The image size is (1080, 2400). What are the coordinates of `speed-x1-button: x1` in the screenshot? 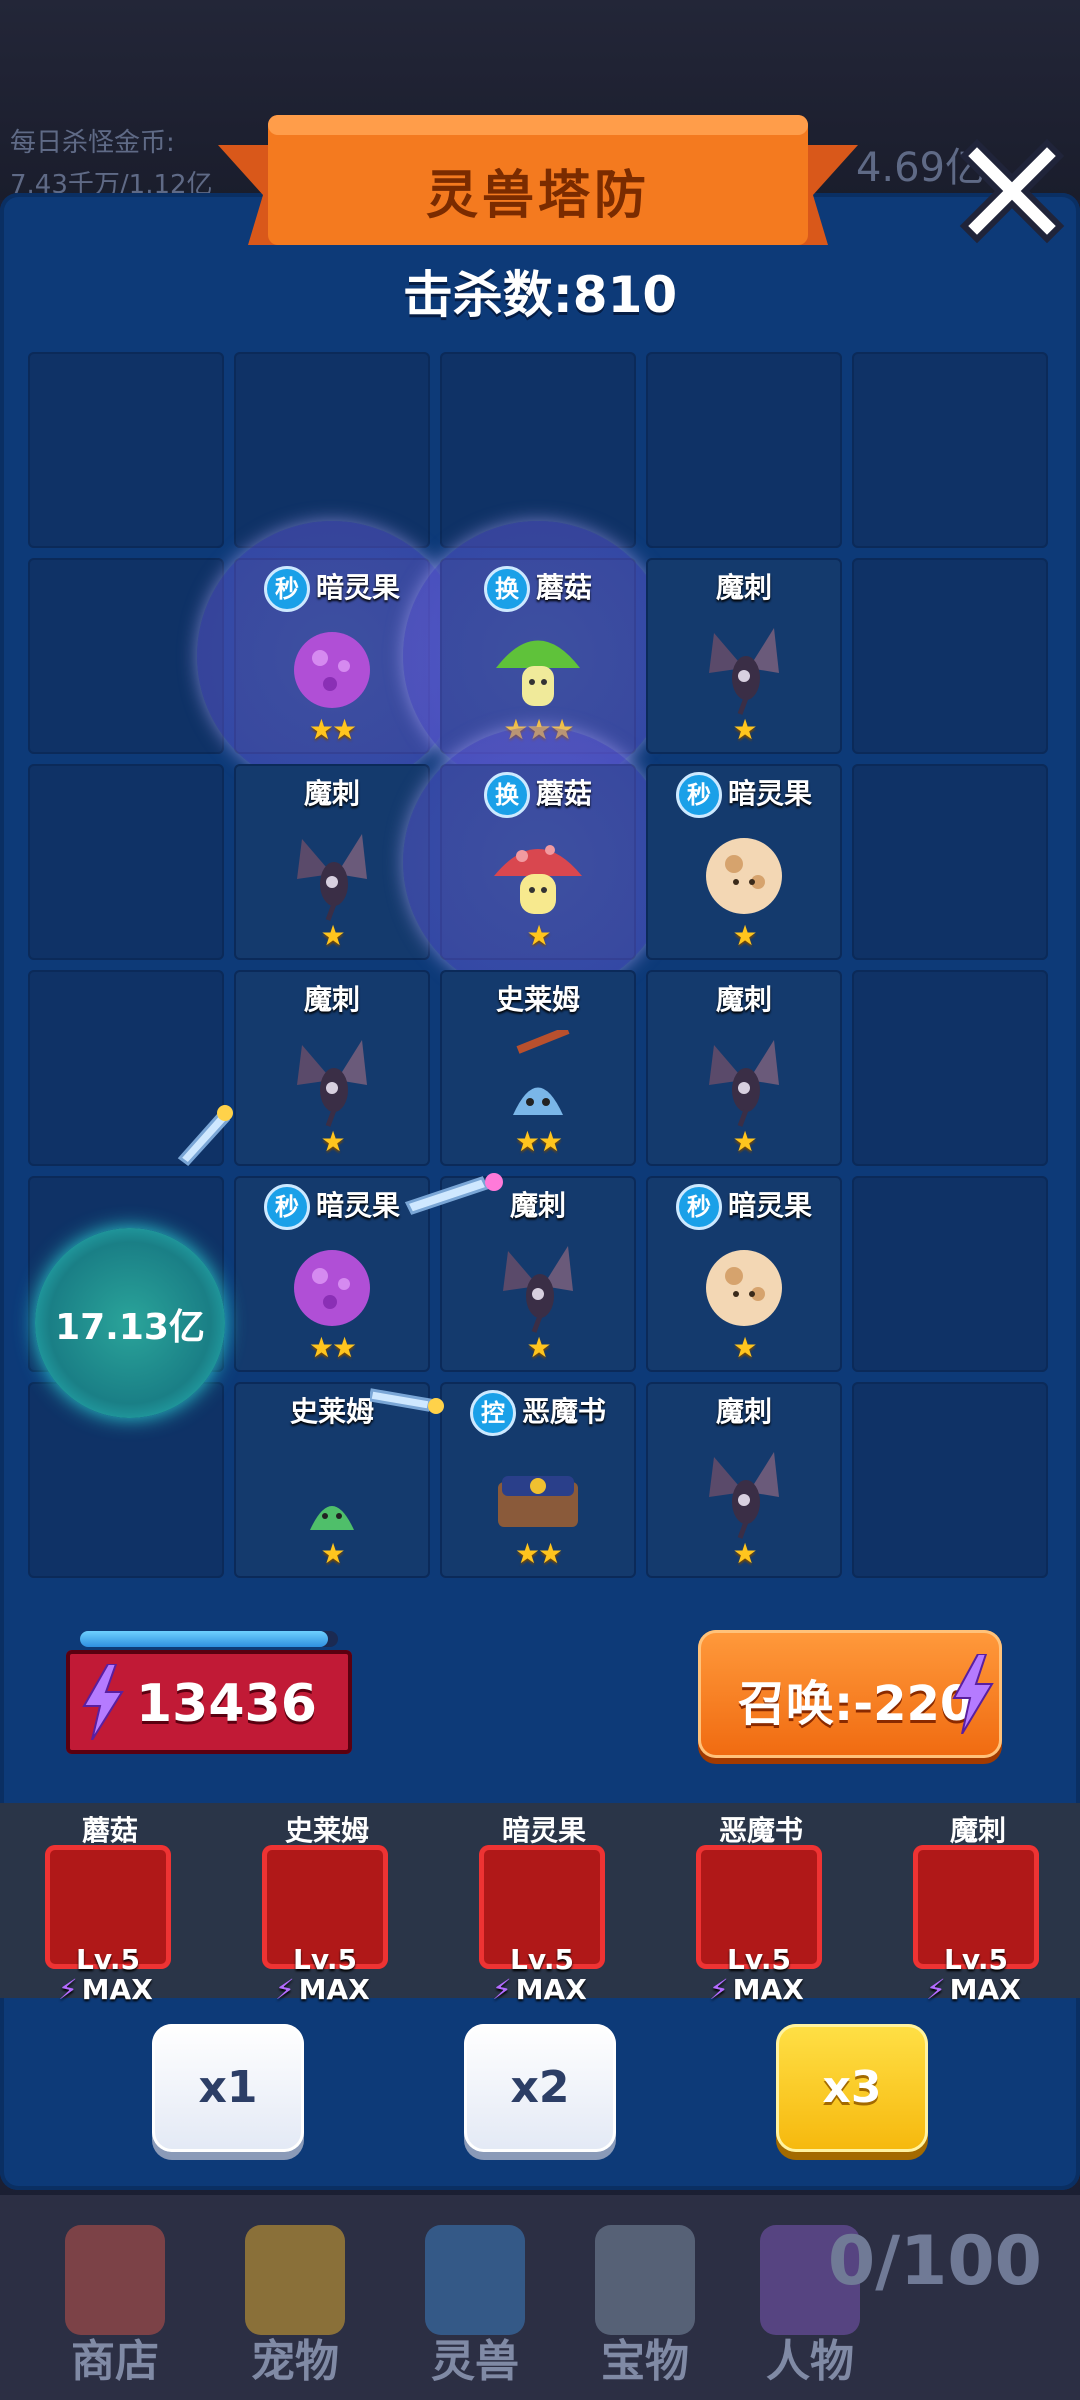 It's located at (228, 2088).